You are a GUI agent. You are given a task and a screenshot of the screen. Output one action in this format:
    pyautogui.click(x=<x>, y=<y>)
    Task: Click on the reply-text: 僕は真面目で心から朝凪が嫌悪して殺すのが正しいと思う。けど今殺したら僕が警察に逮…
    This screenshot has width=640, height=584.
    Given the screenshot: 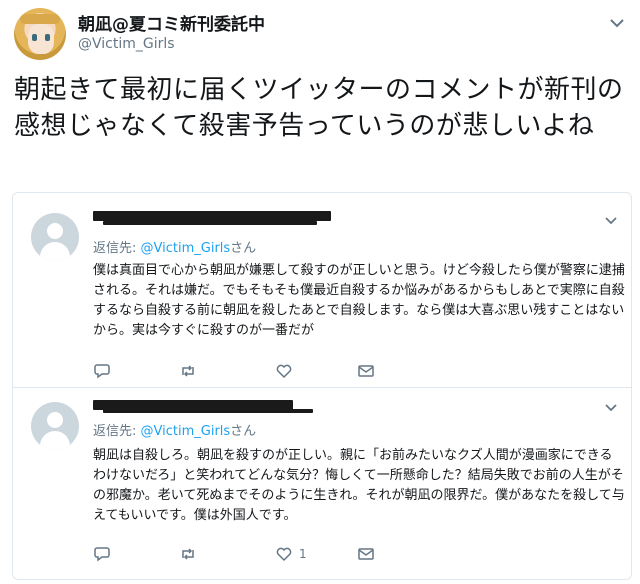 What is the action you would take?
    pyautogui.click(x=359, y=300)
    